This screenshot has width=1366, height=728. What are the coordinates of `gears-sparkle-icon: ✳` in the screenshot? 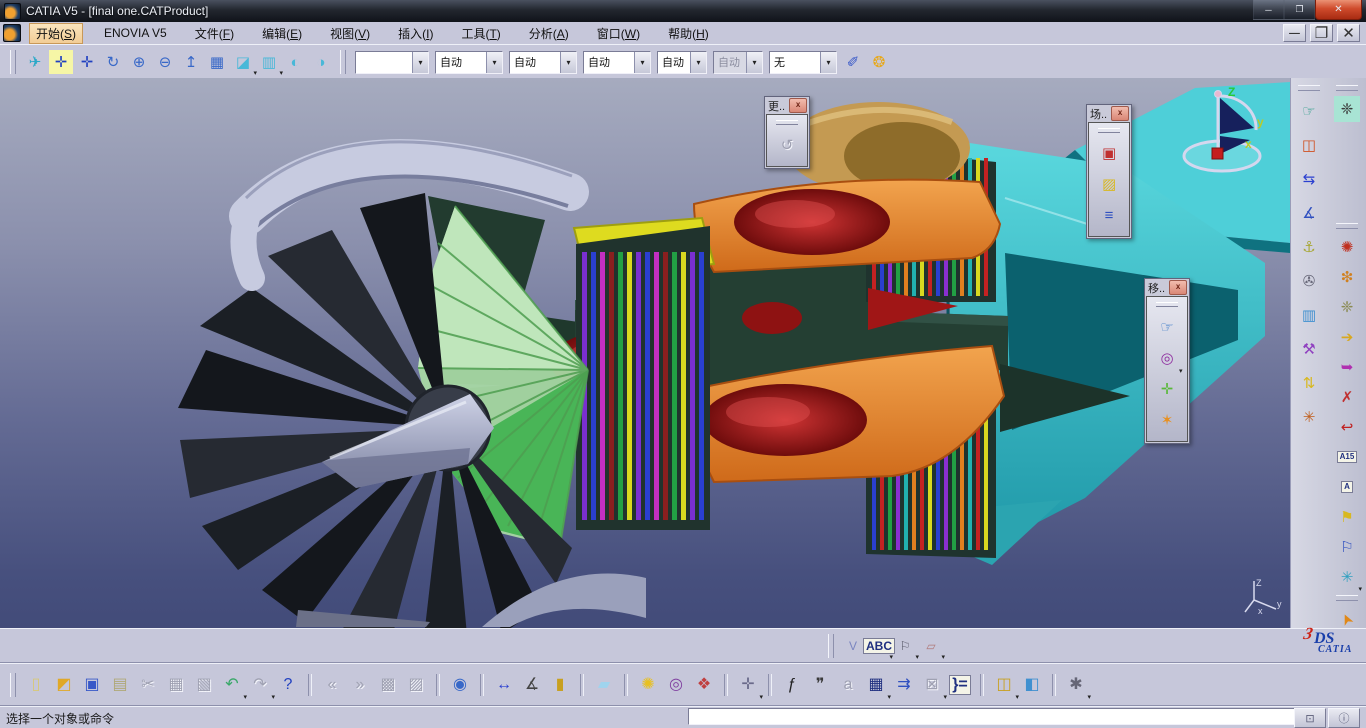 It's located at (1309, 417).